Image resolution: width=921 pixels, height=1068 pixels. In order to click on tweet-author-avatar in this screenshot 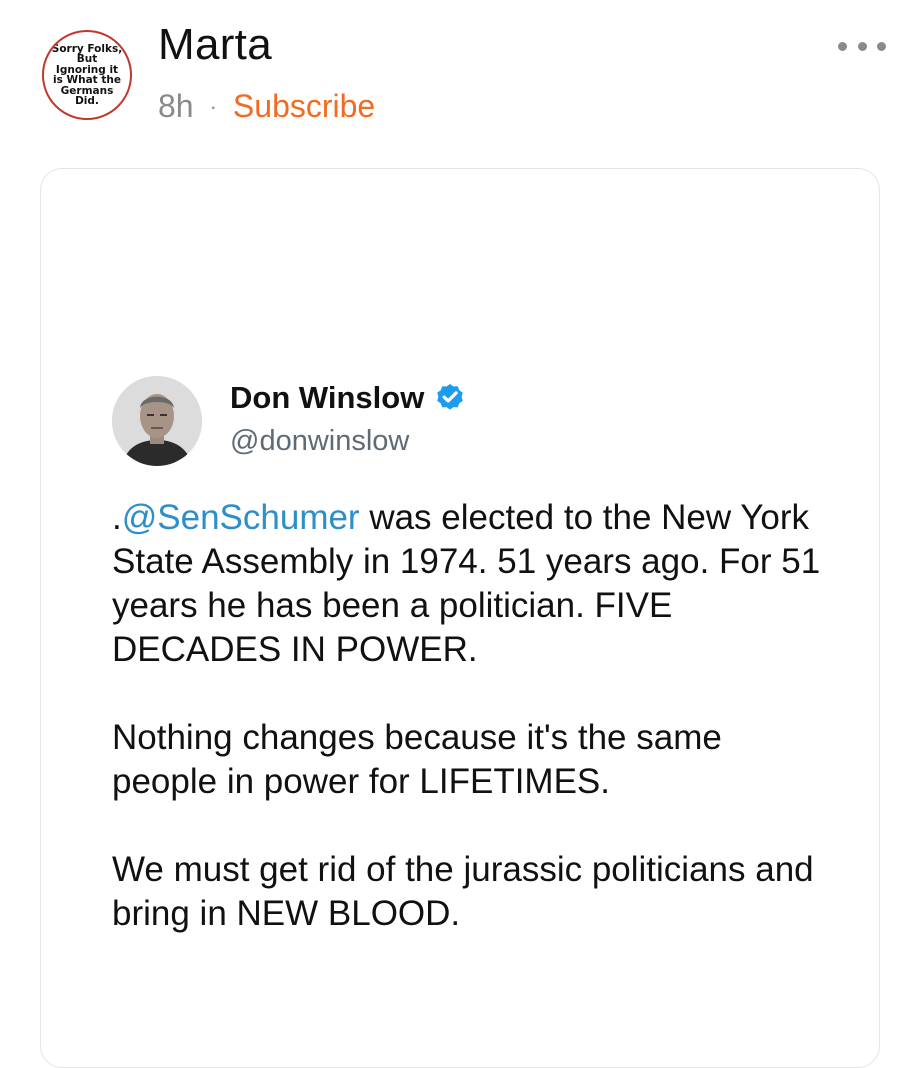, I will do `click(157, 421)`.